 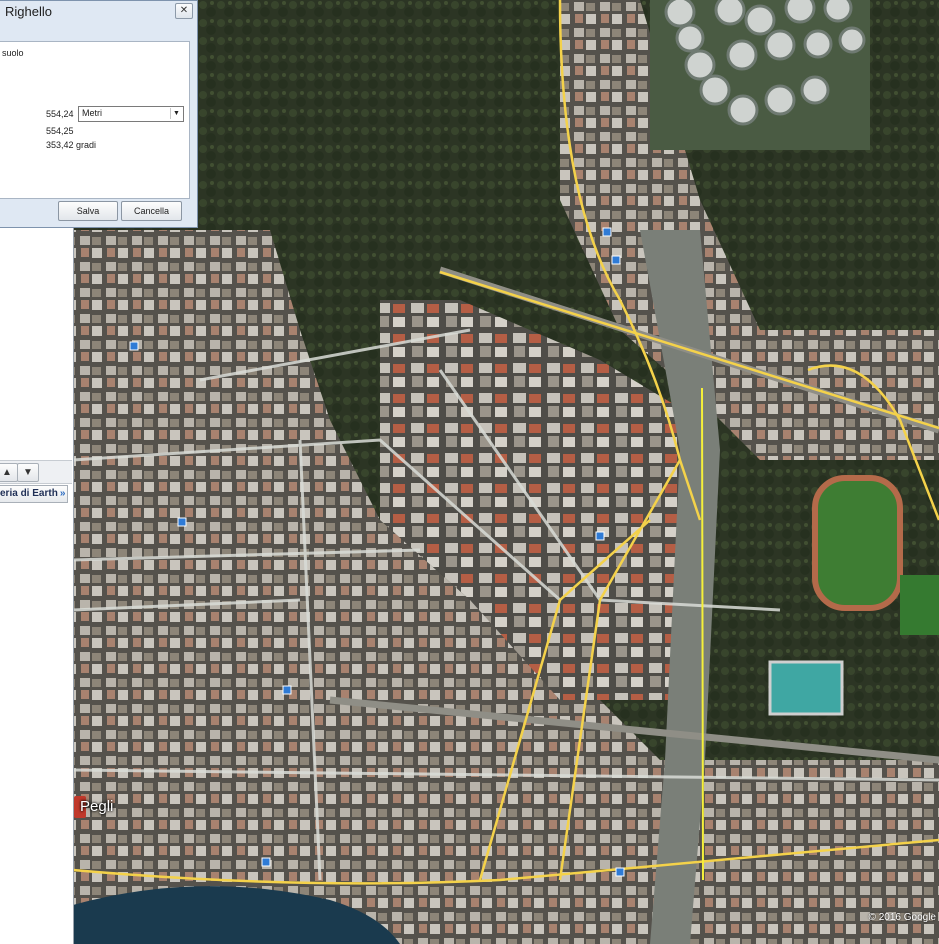 What do you see at coordinates (13, 53) in the screenshot?
I see `mode-text: suolo` at bounding box center [13, 53].